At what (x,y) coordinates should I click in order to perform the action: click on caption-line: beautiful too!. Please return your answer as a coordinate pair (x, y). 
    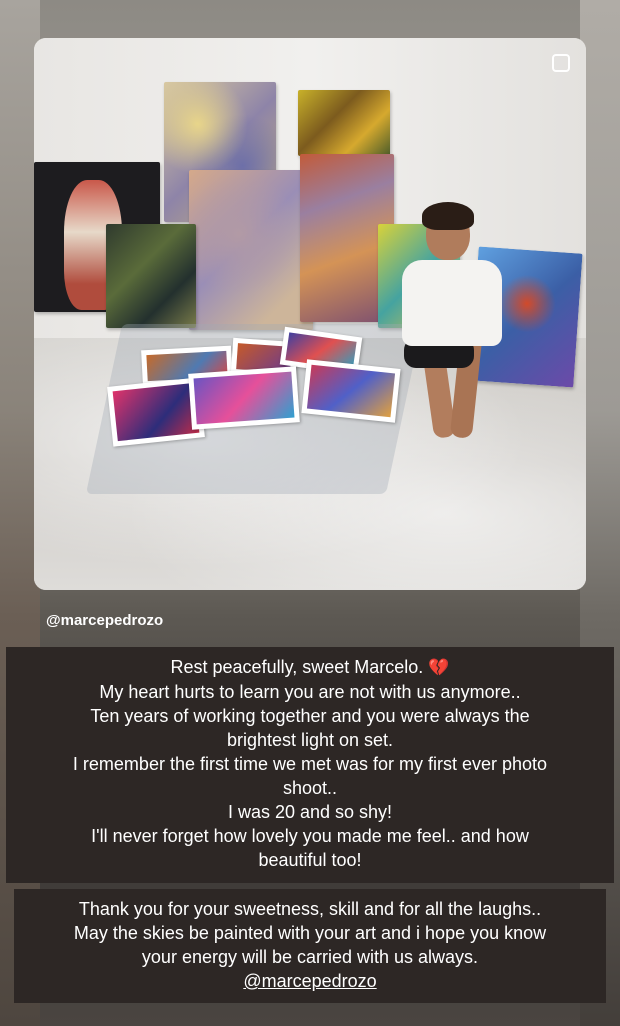
    Looking at the image, I should click on (310, 860).